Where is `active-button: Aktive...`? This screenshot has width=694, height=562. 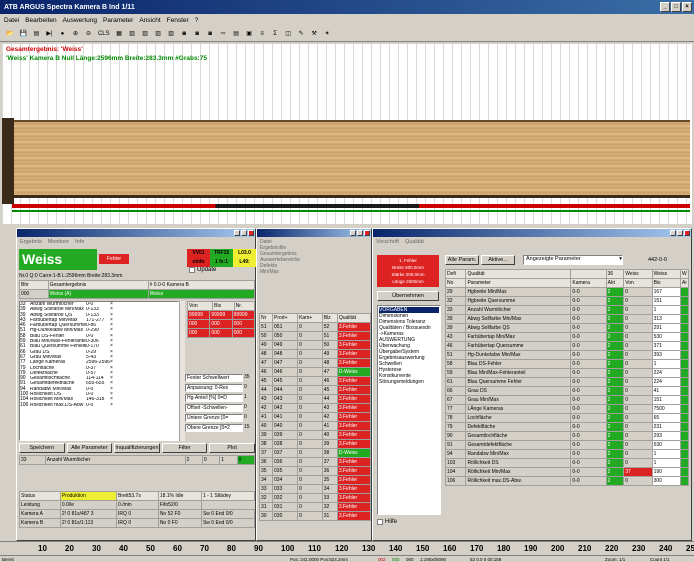
active-button: Aktive... is located at coordinates (498, 260).